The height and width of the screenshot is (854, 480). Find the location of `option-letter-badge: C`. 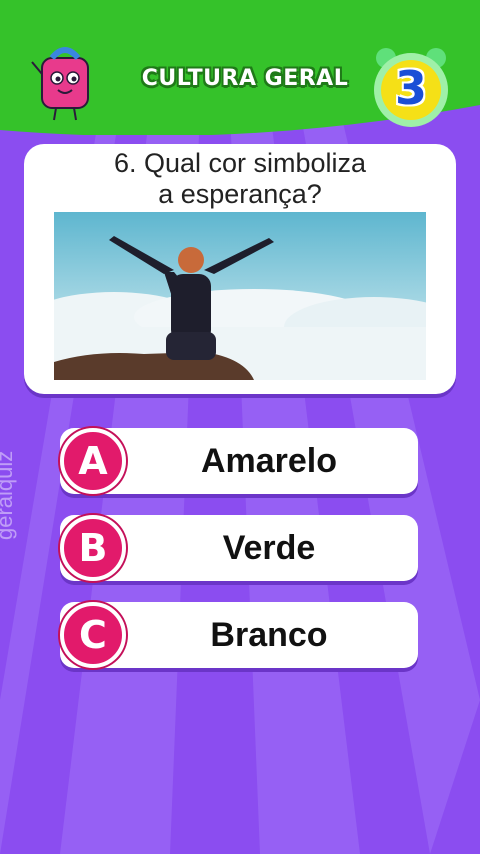

option-letter-badge: C is located at coordinates (93, 635).